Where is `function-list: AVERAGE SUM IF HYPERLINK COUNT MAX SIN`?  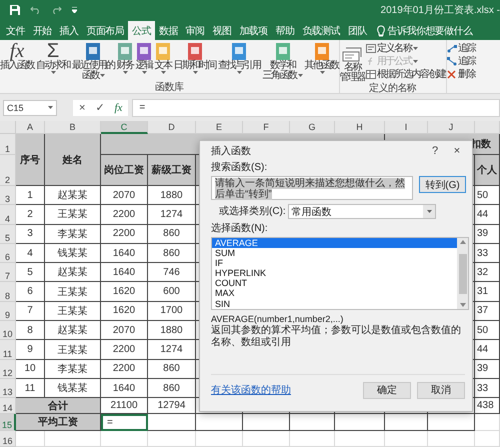 function-list: AVERAGE SUM IF HYPERLINK COUNT MAX SIN is located at coordinates (340, 273).